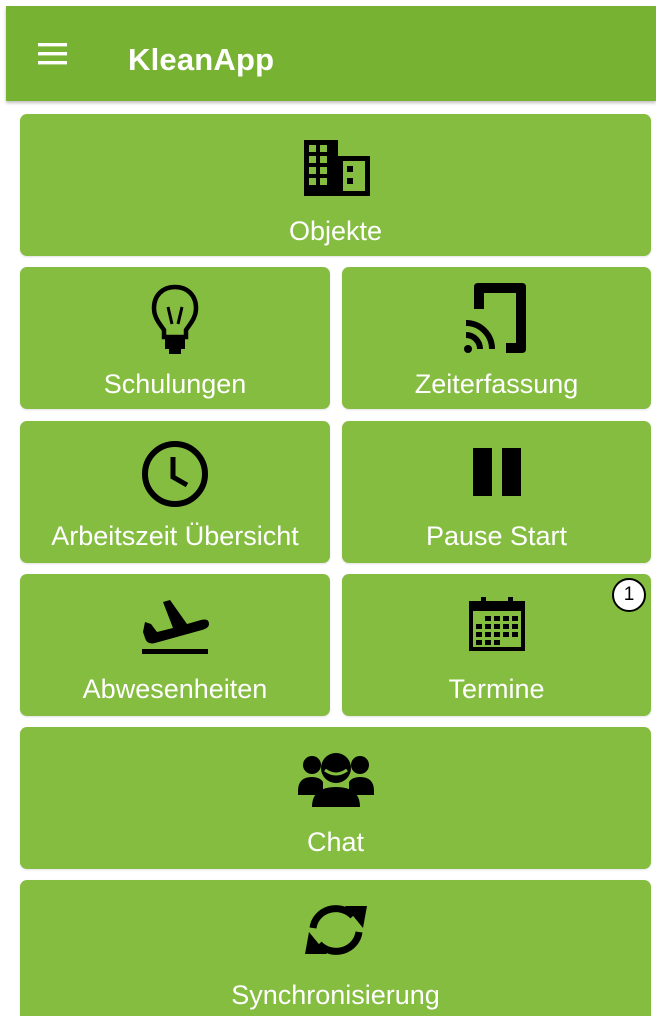 This screenshot has height=1016, width=656. I want to click on pause-start-tile: Pause Start, so click(496, 492).